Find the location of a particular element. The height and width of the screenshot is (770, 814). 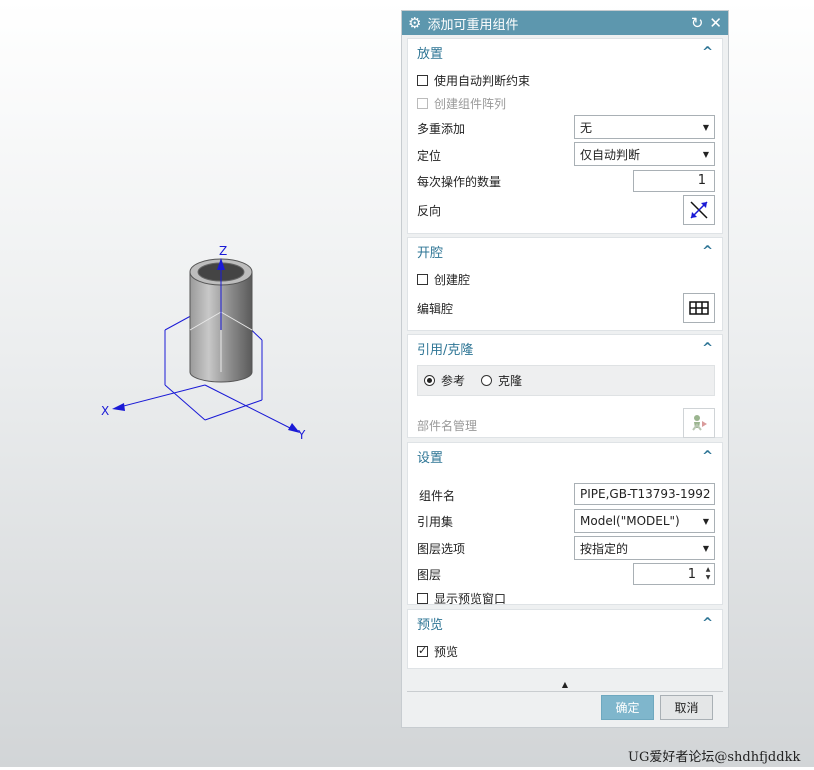

reference-mode-group: 参考 克隆 is located at coordinates (566, 380).